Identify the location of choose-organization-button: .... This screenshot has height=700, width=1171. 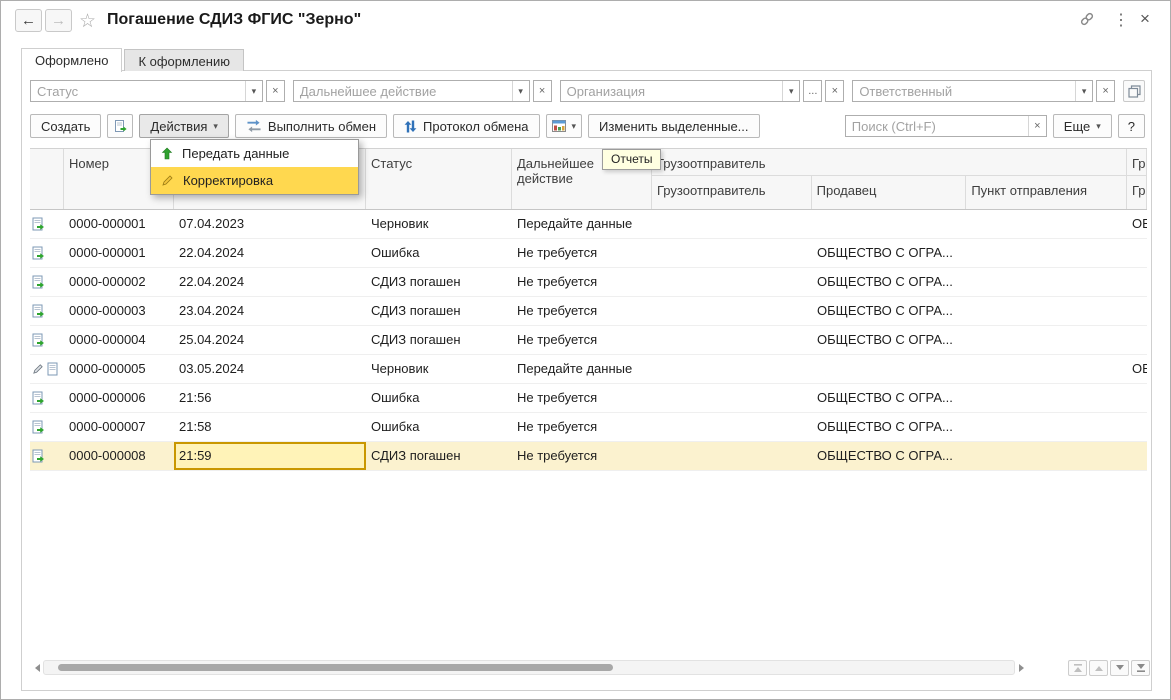
(813, 91).